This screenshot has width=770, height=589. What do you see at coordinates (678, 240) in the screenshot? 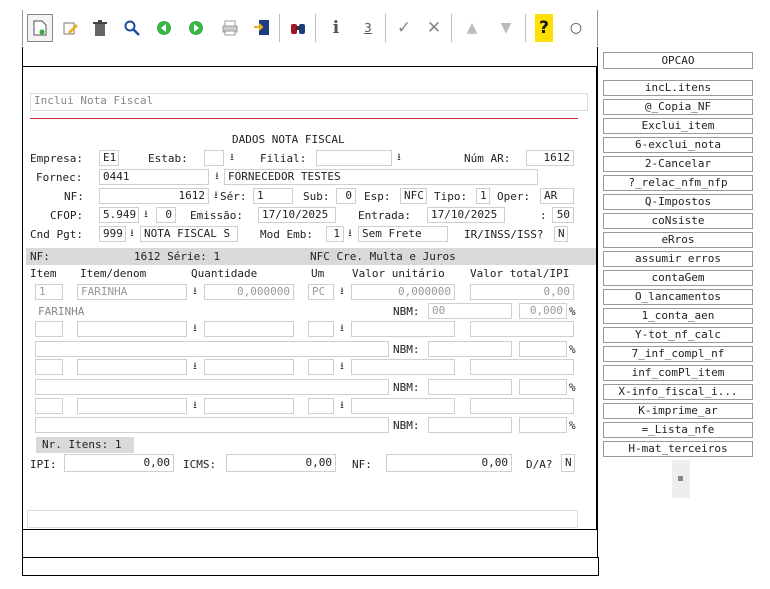
I see `option-button-8: eRros` at bounding box center [678, 240].